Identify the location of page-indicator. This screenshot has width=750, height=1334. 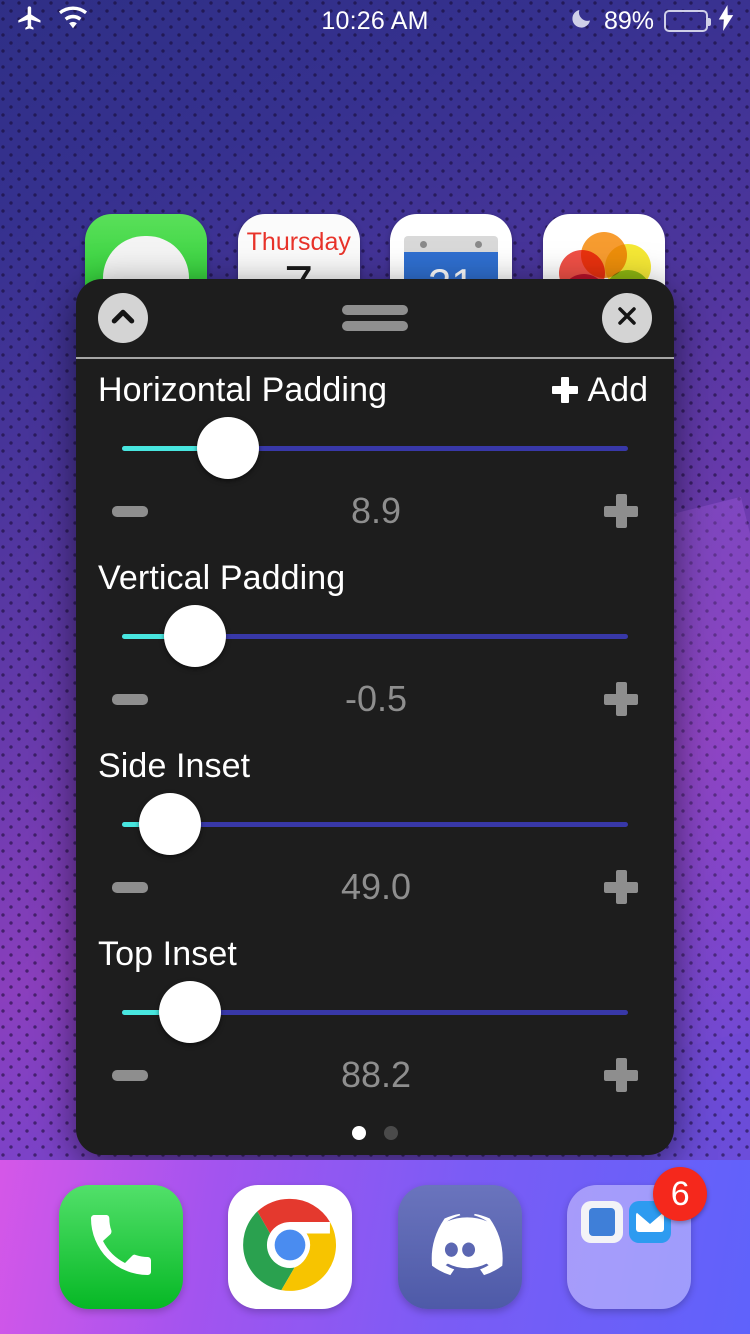
(375, 1133).